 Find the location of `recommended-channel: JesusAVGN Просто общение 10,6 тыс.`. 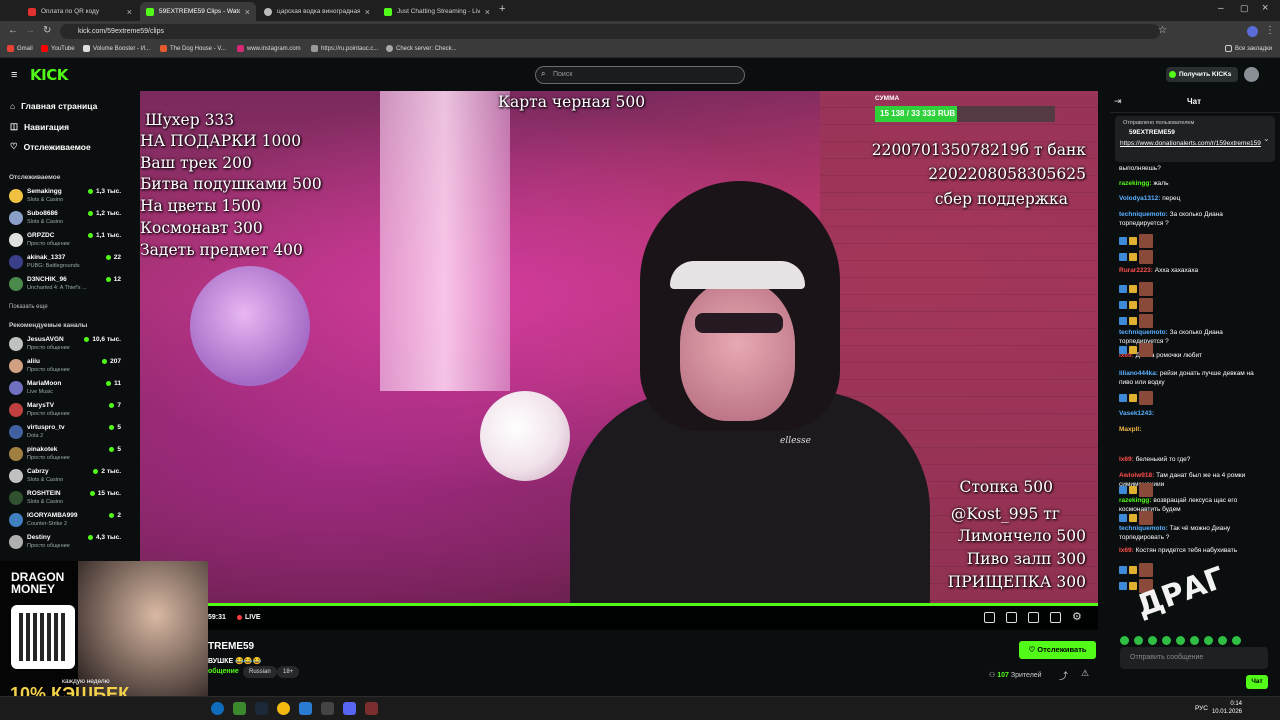

recommended-channel: JesusAVGN Просто общение 10,6 тыс. is located at coordinates (65, 344).